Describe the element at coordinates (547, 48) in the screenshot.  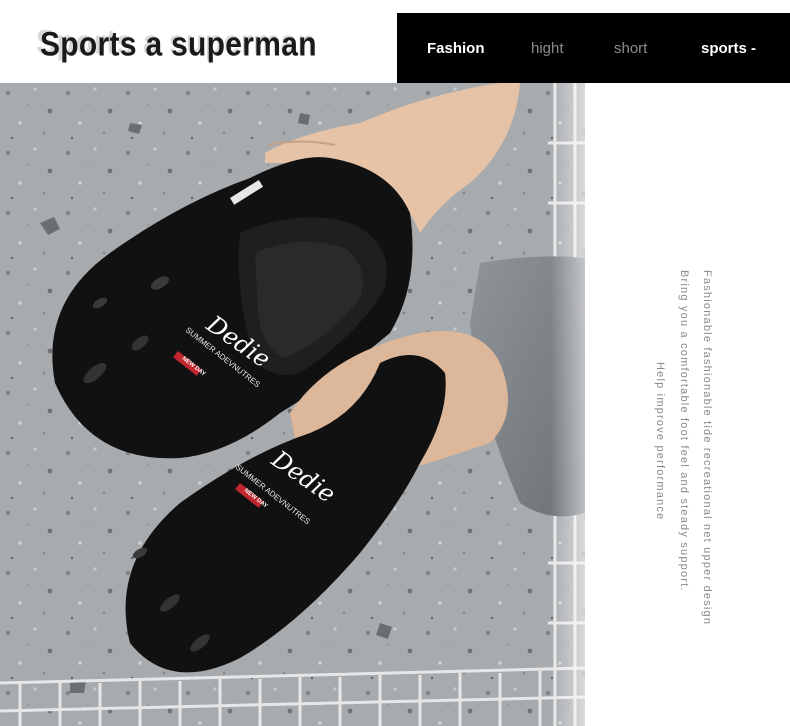
I see `nav-item-hight: hight` at that location.